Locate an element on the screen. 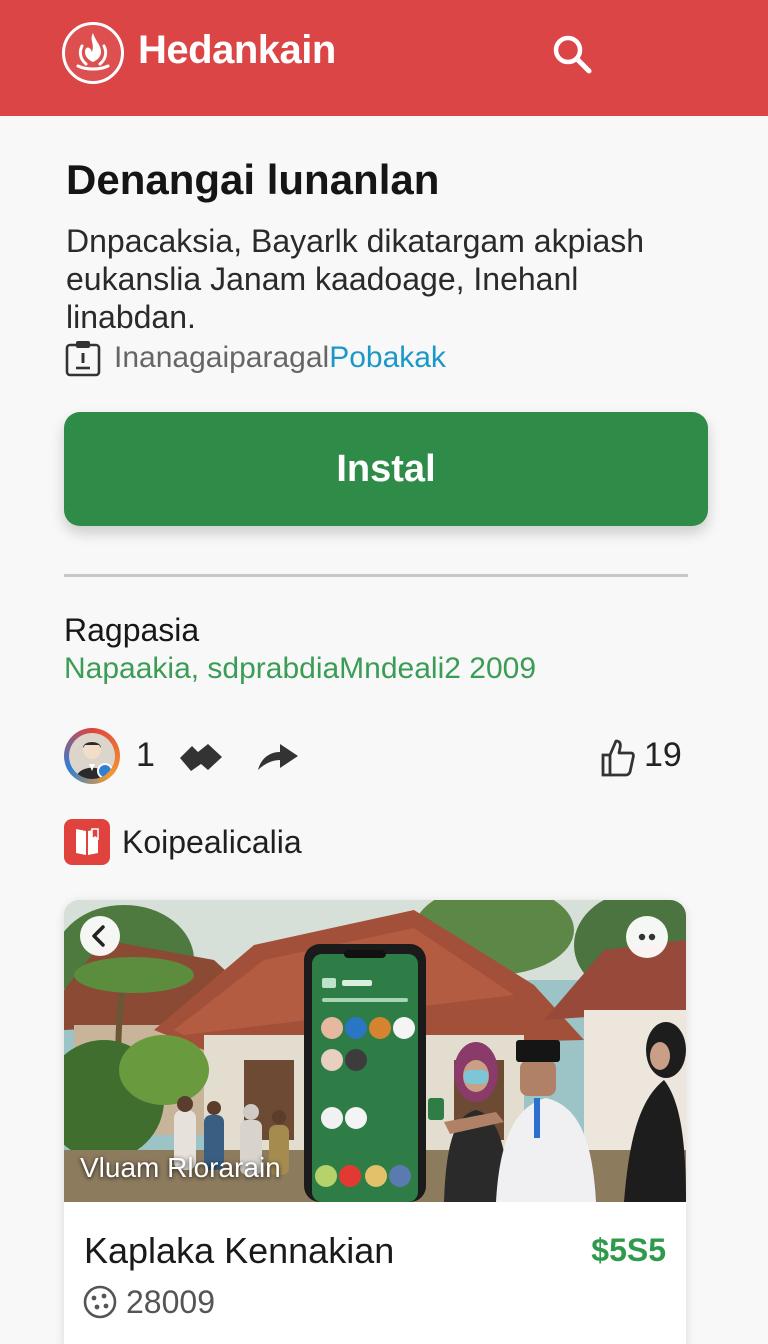 This screenshot has height=1344, width=768. section-title: Ragpasia is located at coordinates (132, 630).